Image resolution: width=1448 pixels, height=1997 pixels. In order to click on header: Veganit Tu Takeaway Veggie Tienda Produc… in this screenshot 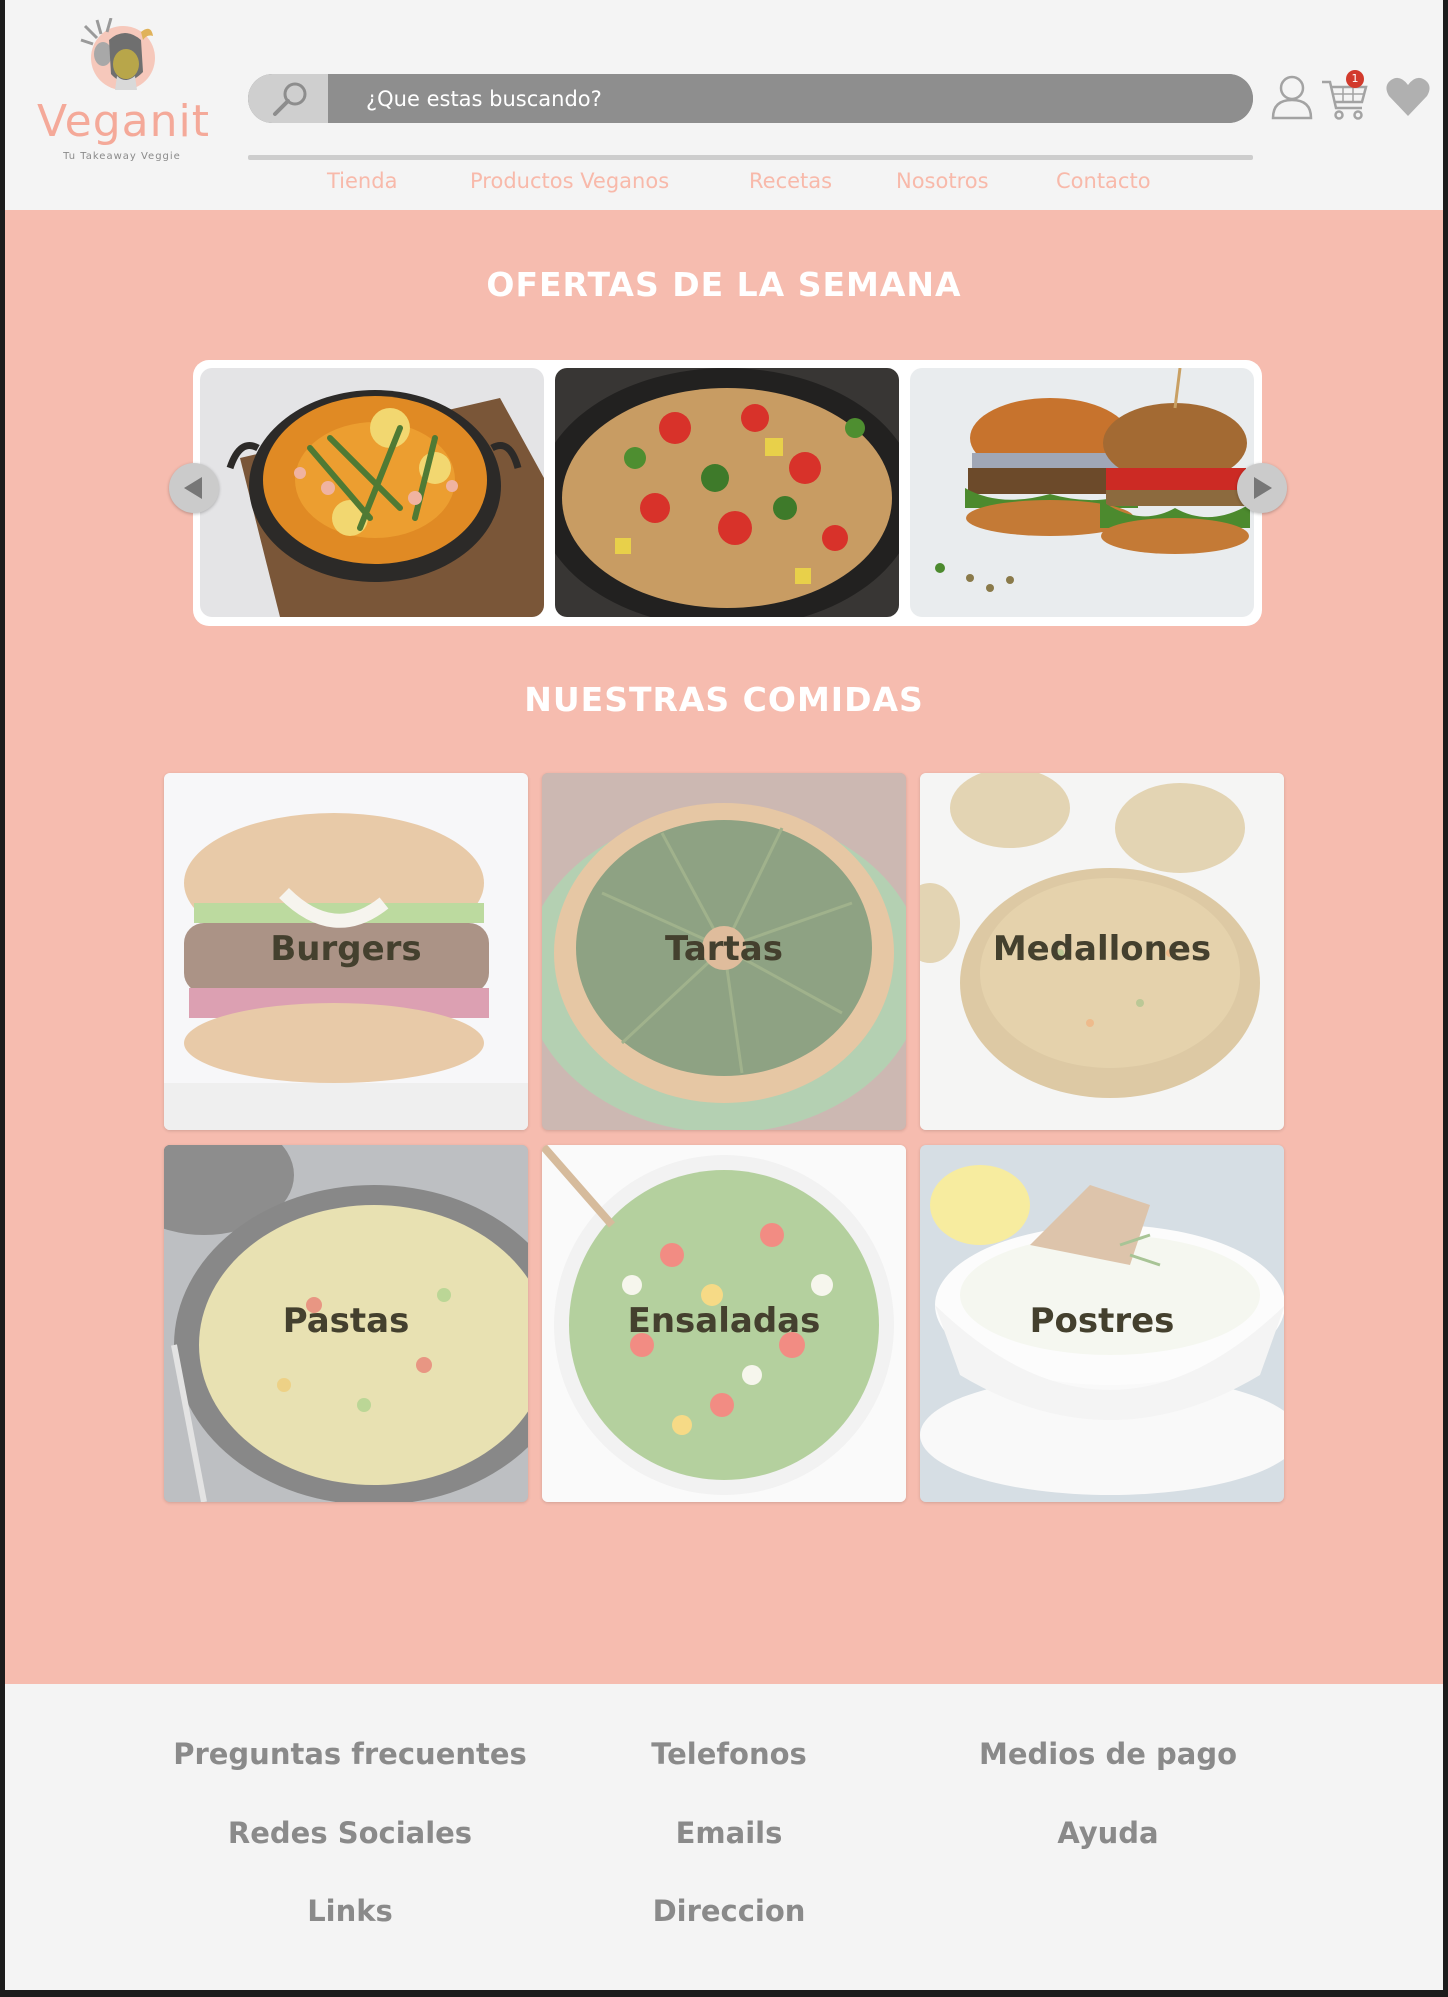, I will do `click(724, 105)`.